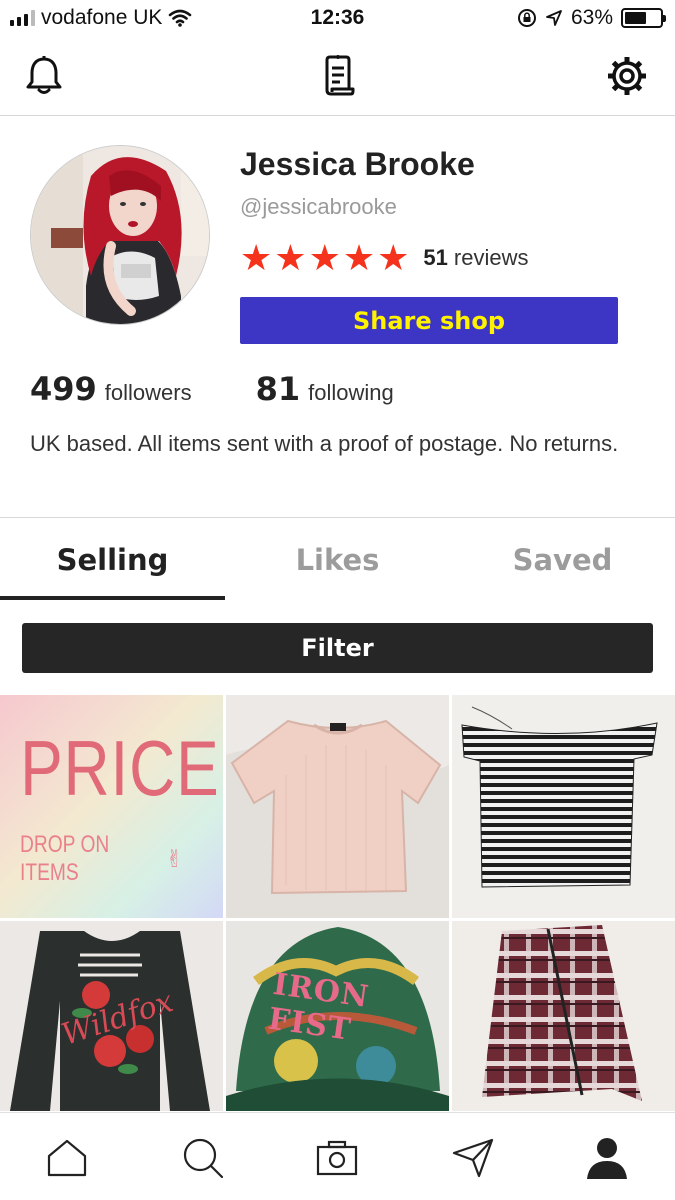 The height and width of the screenshot is (1200, 675). Describe the element at coordinates (357, 164) in the screenshot. I see `profile-name: Jessica Brooke` at that location.